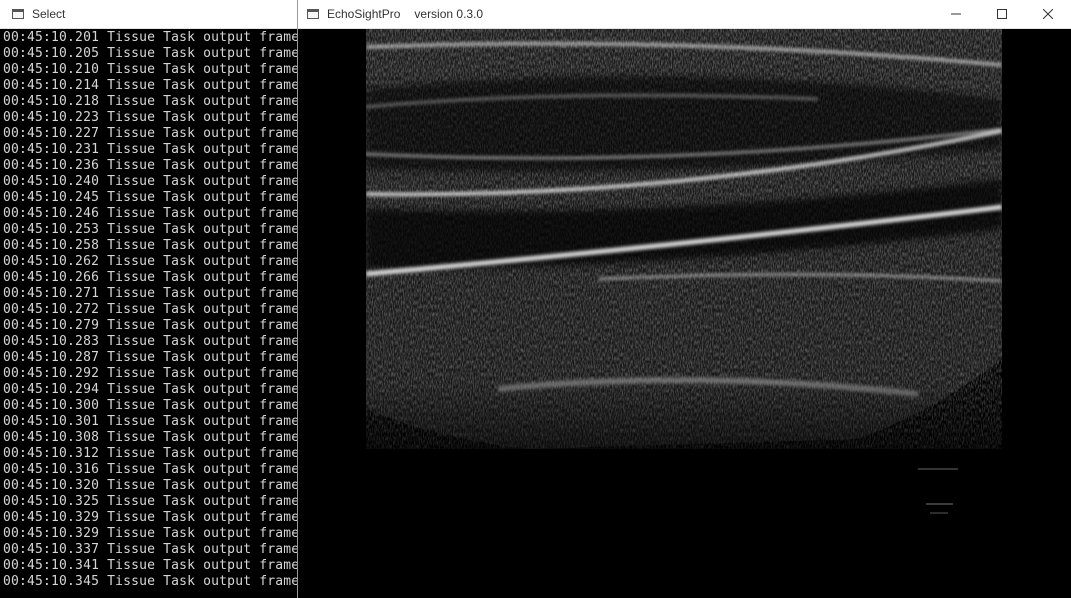 This screenshot has width=1071, height=598. I want to click on close-icon, so click(1048, 14).